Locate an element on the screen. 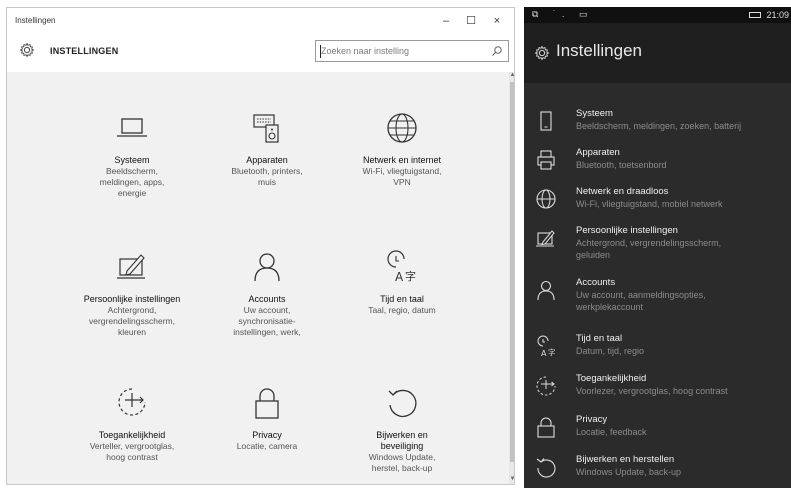 This screenshot has width=791, height=494. search-placeholder: Zoeken naar instelling is located at coordinates (365, 51).